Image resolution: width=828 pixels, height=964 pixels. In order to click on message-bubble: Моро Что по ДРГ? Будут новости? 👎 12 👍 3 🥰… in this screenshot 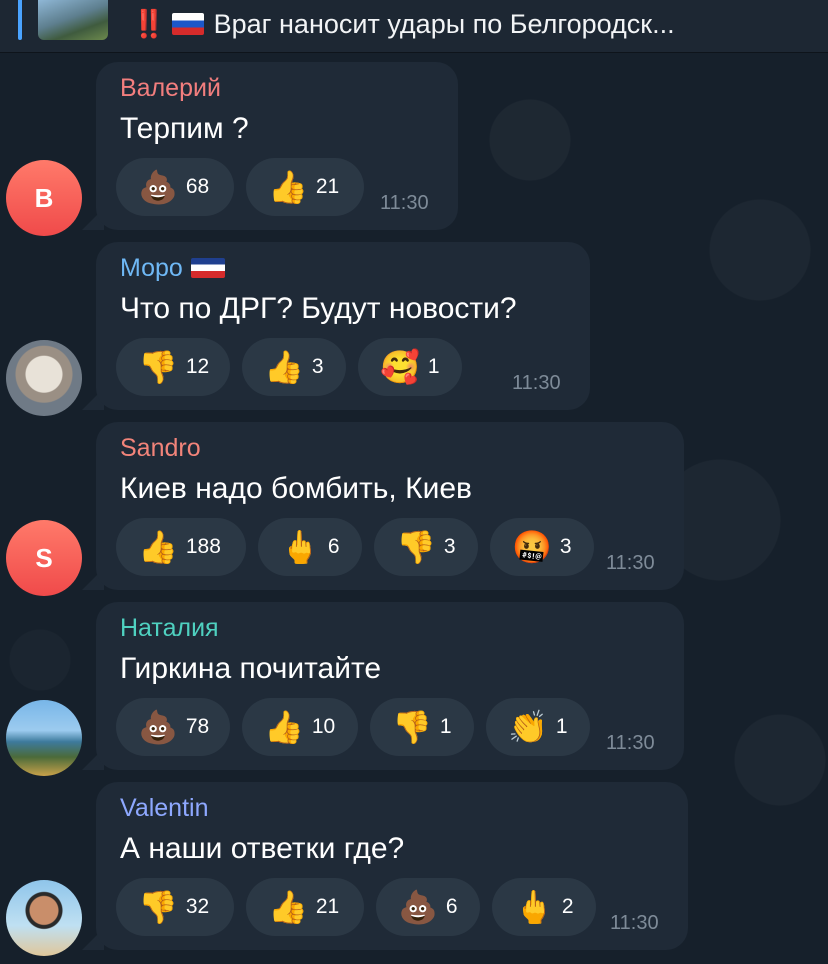, I will do `click(343, 326)`.